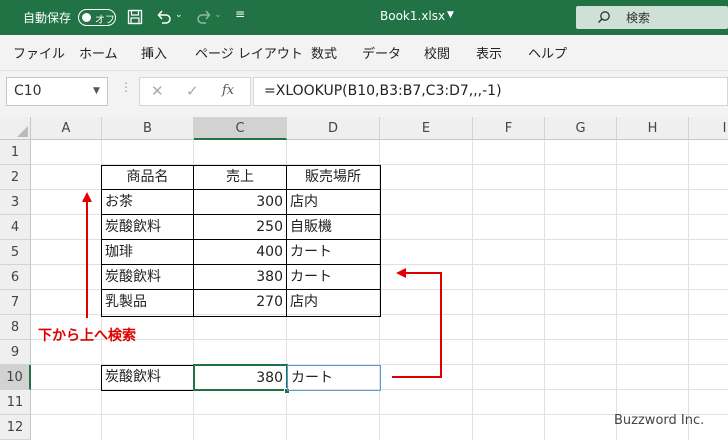 The image size is (728, 440). What do you see at coordinates (426, 128) in the screenshot?
I see `column-header: E` at bounding box center [426, 128].